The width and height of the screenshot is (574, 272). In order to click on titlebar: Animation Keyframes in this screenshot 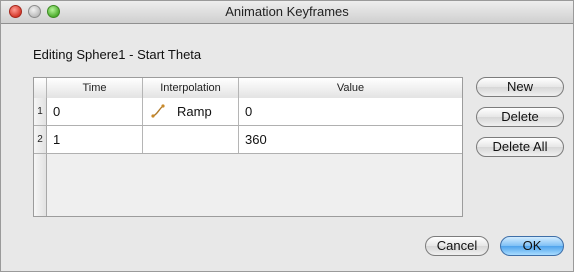, I will do `click(287, 12)`.